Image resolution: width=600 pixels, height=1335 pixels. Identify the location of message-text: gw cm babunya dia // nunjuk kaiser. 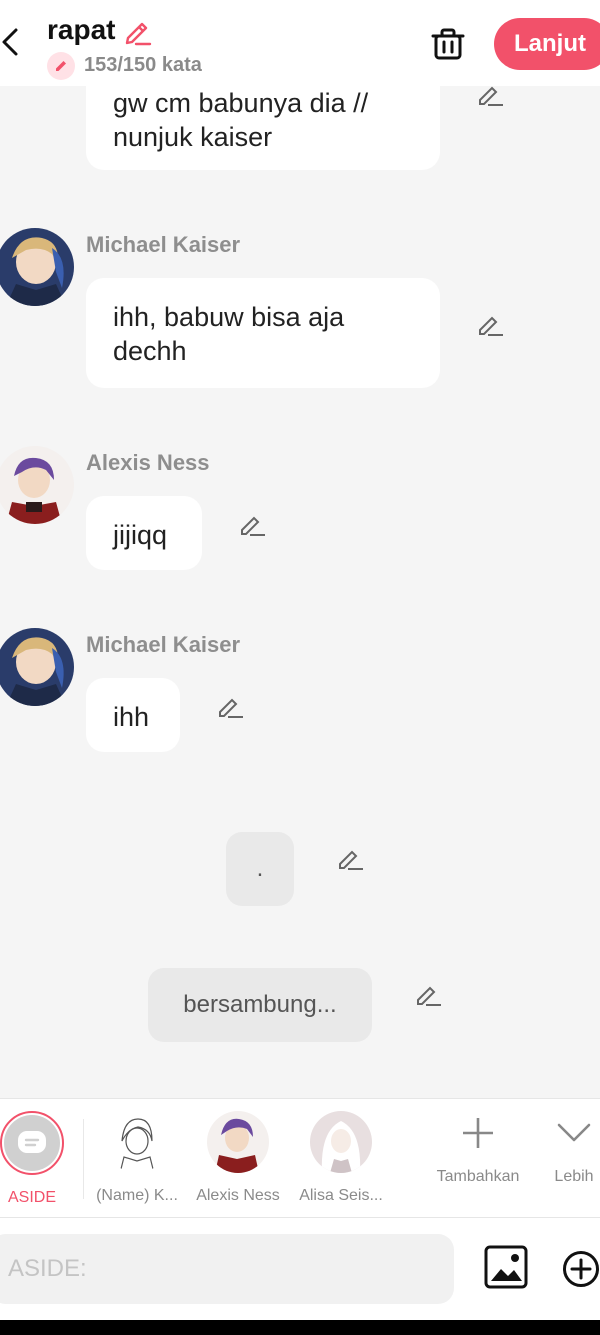
(241, 120).